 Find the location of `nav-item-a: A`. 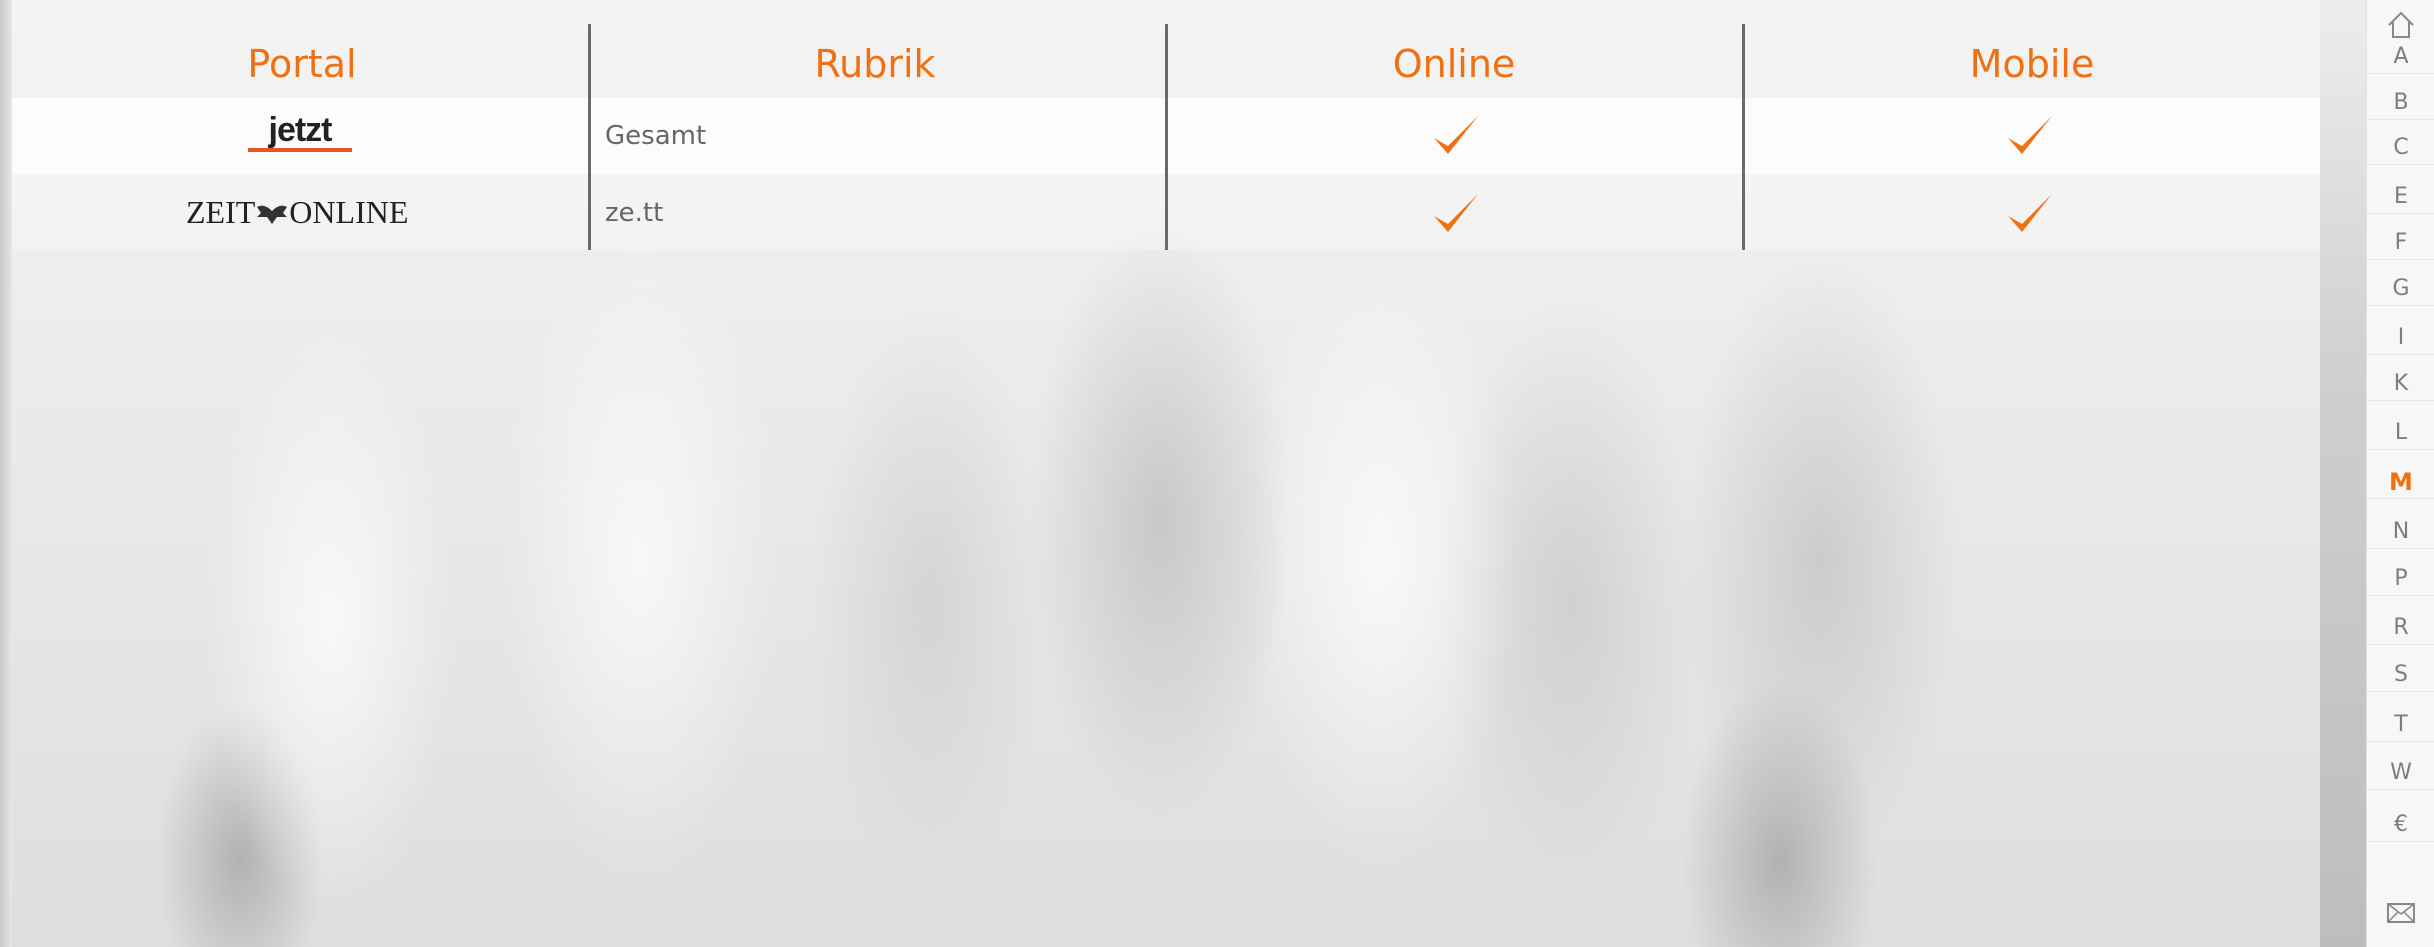

nav-item-a: A is located at coordinates (2400, 57).